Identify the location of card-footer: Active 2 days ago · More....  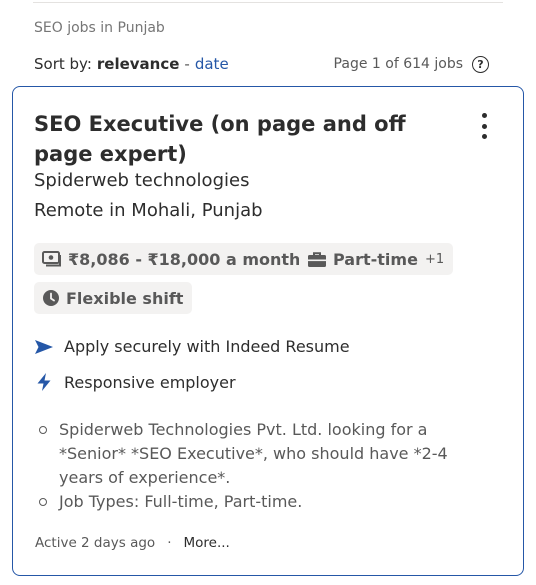
(132, 543).